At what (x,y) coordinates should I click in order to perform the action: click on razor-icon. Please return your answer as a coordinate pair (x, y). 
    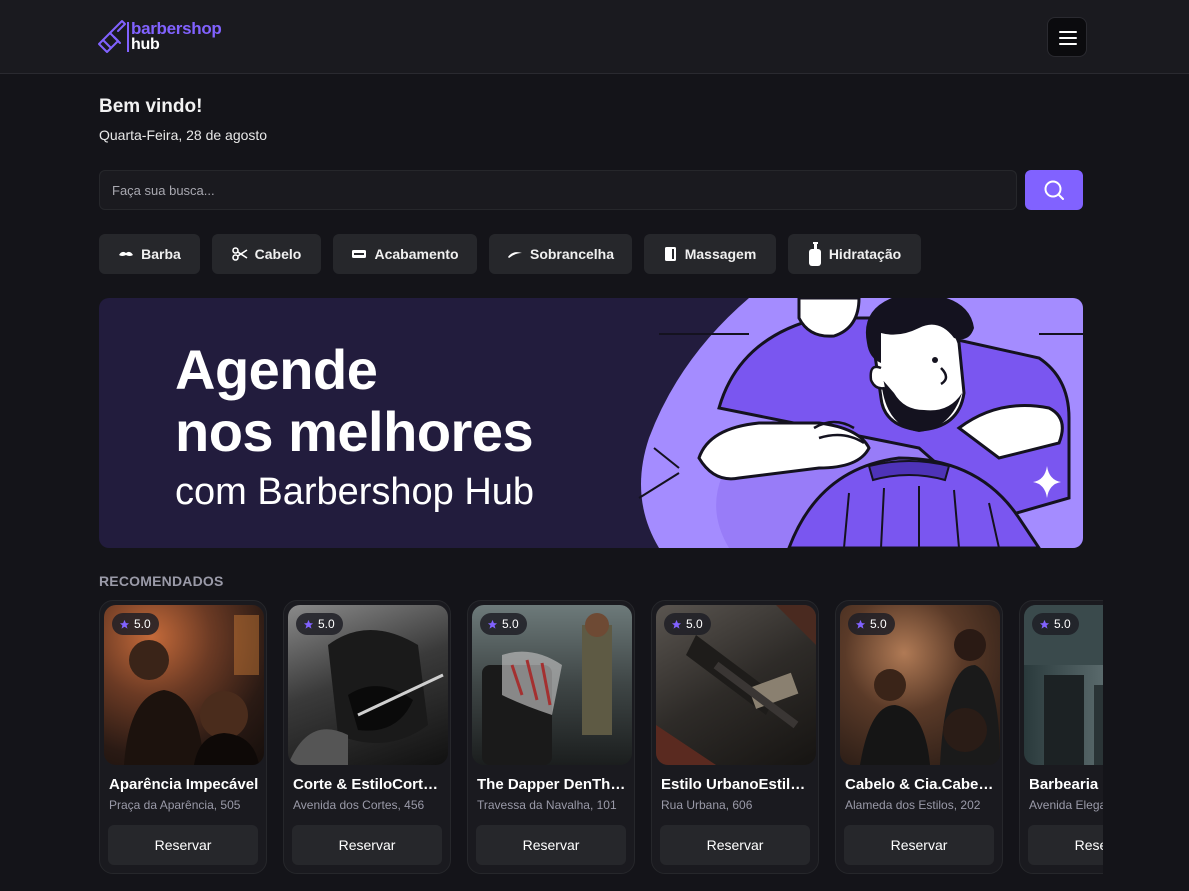
    Looking at the image, I should click on (359, 254).